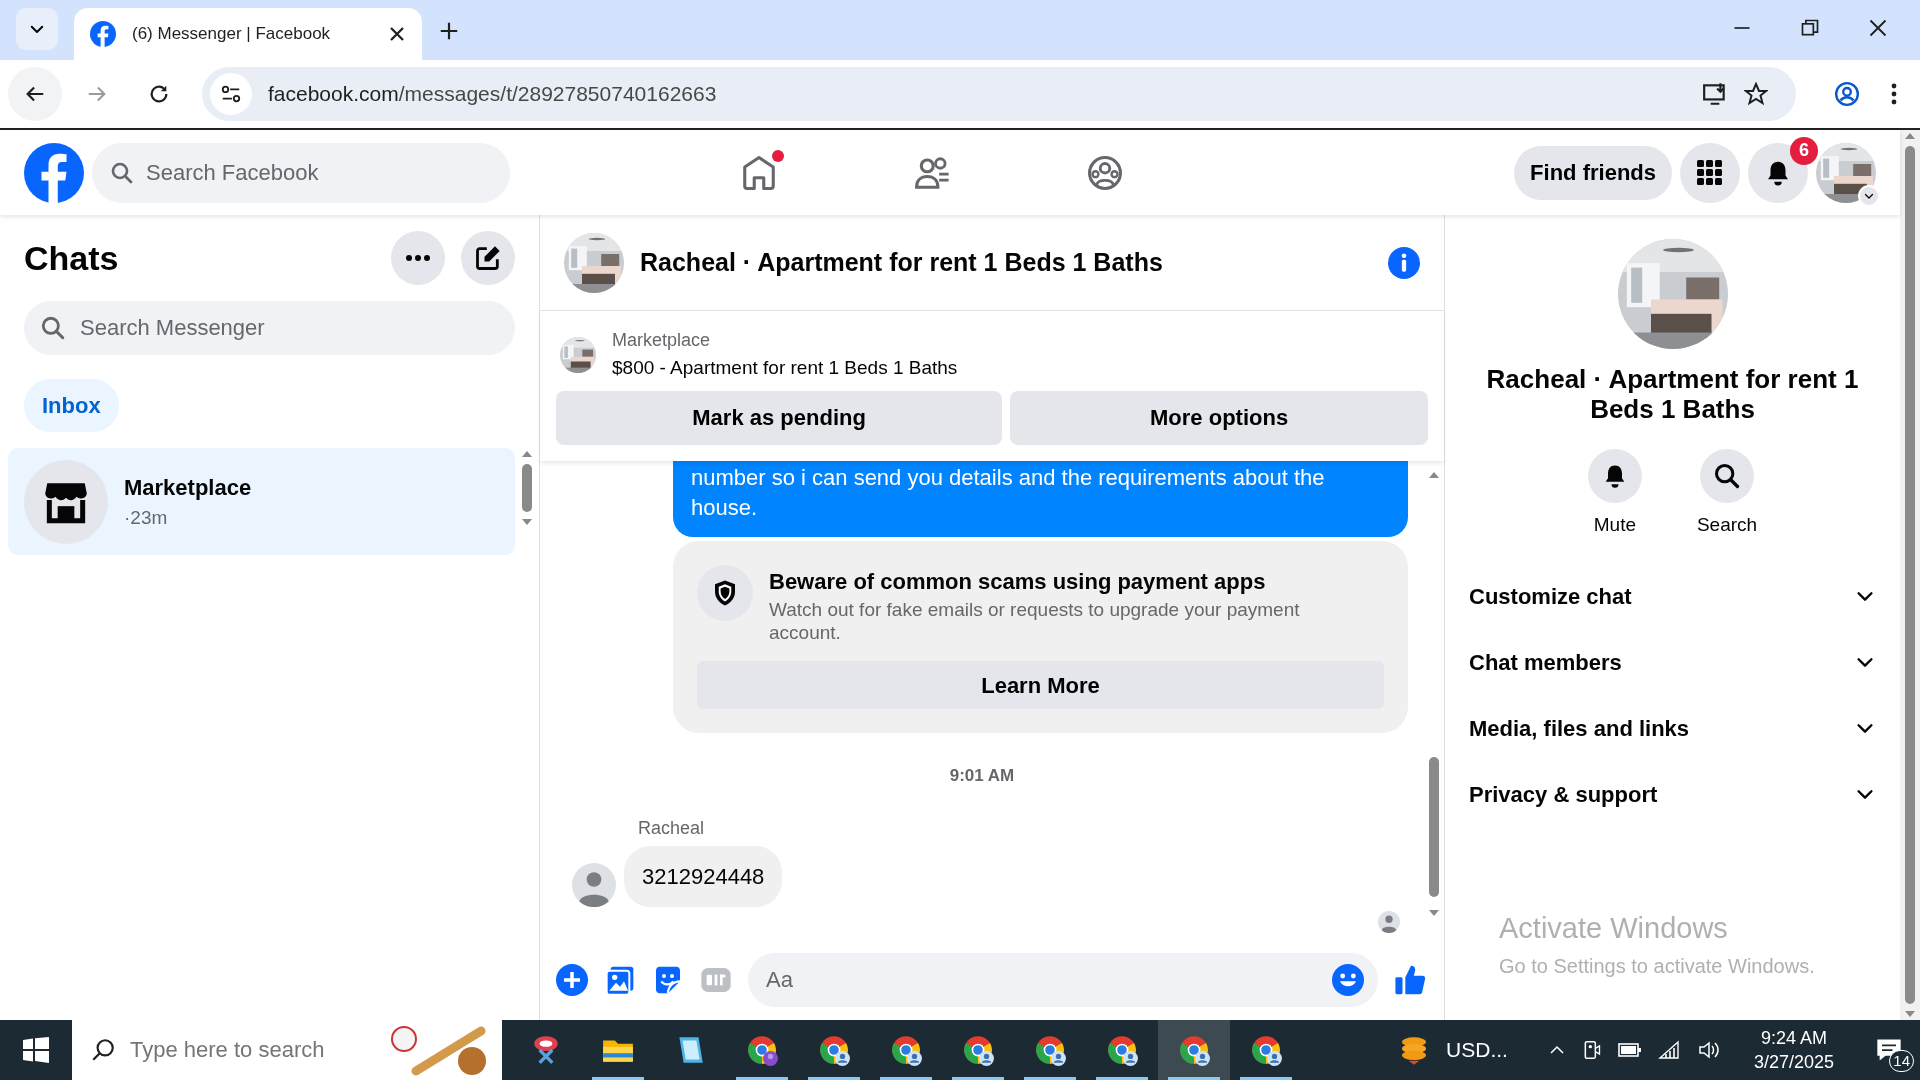 This screenshot has width=1920, height=1080. I want to click on more-button, so click(418, 258).